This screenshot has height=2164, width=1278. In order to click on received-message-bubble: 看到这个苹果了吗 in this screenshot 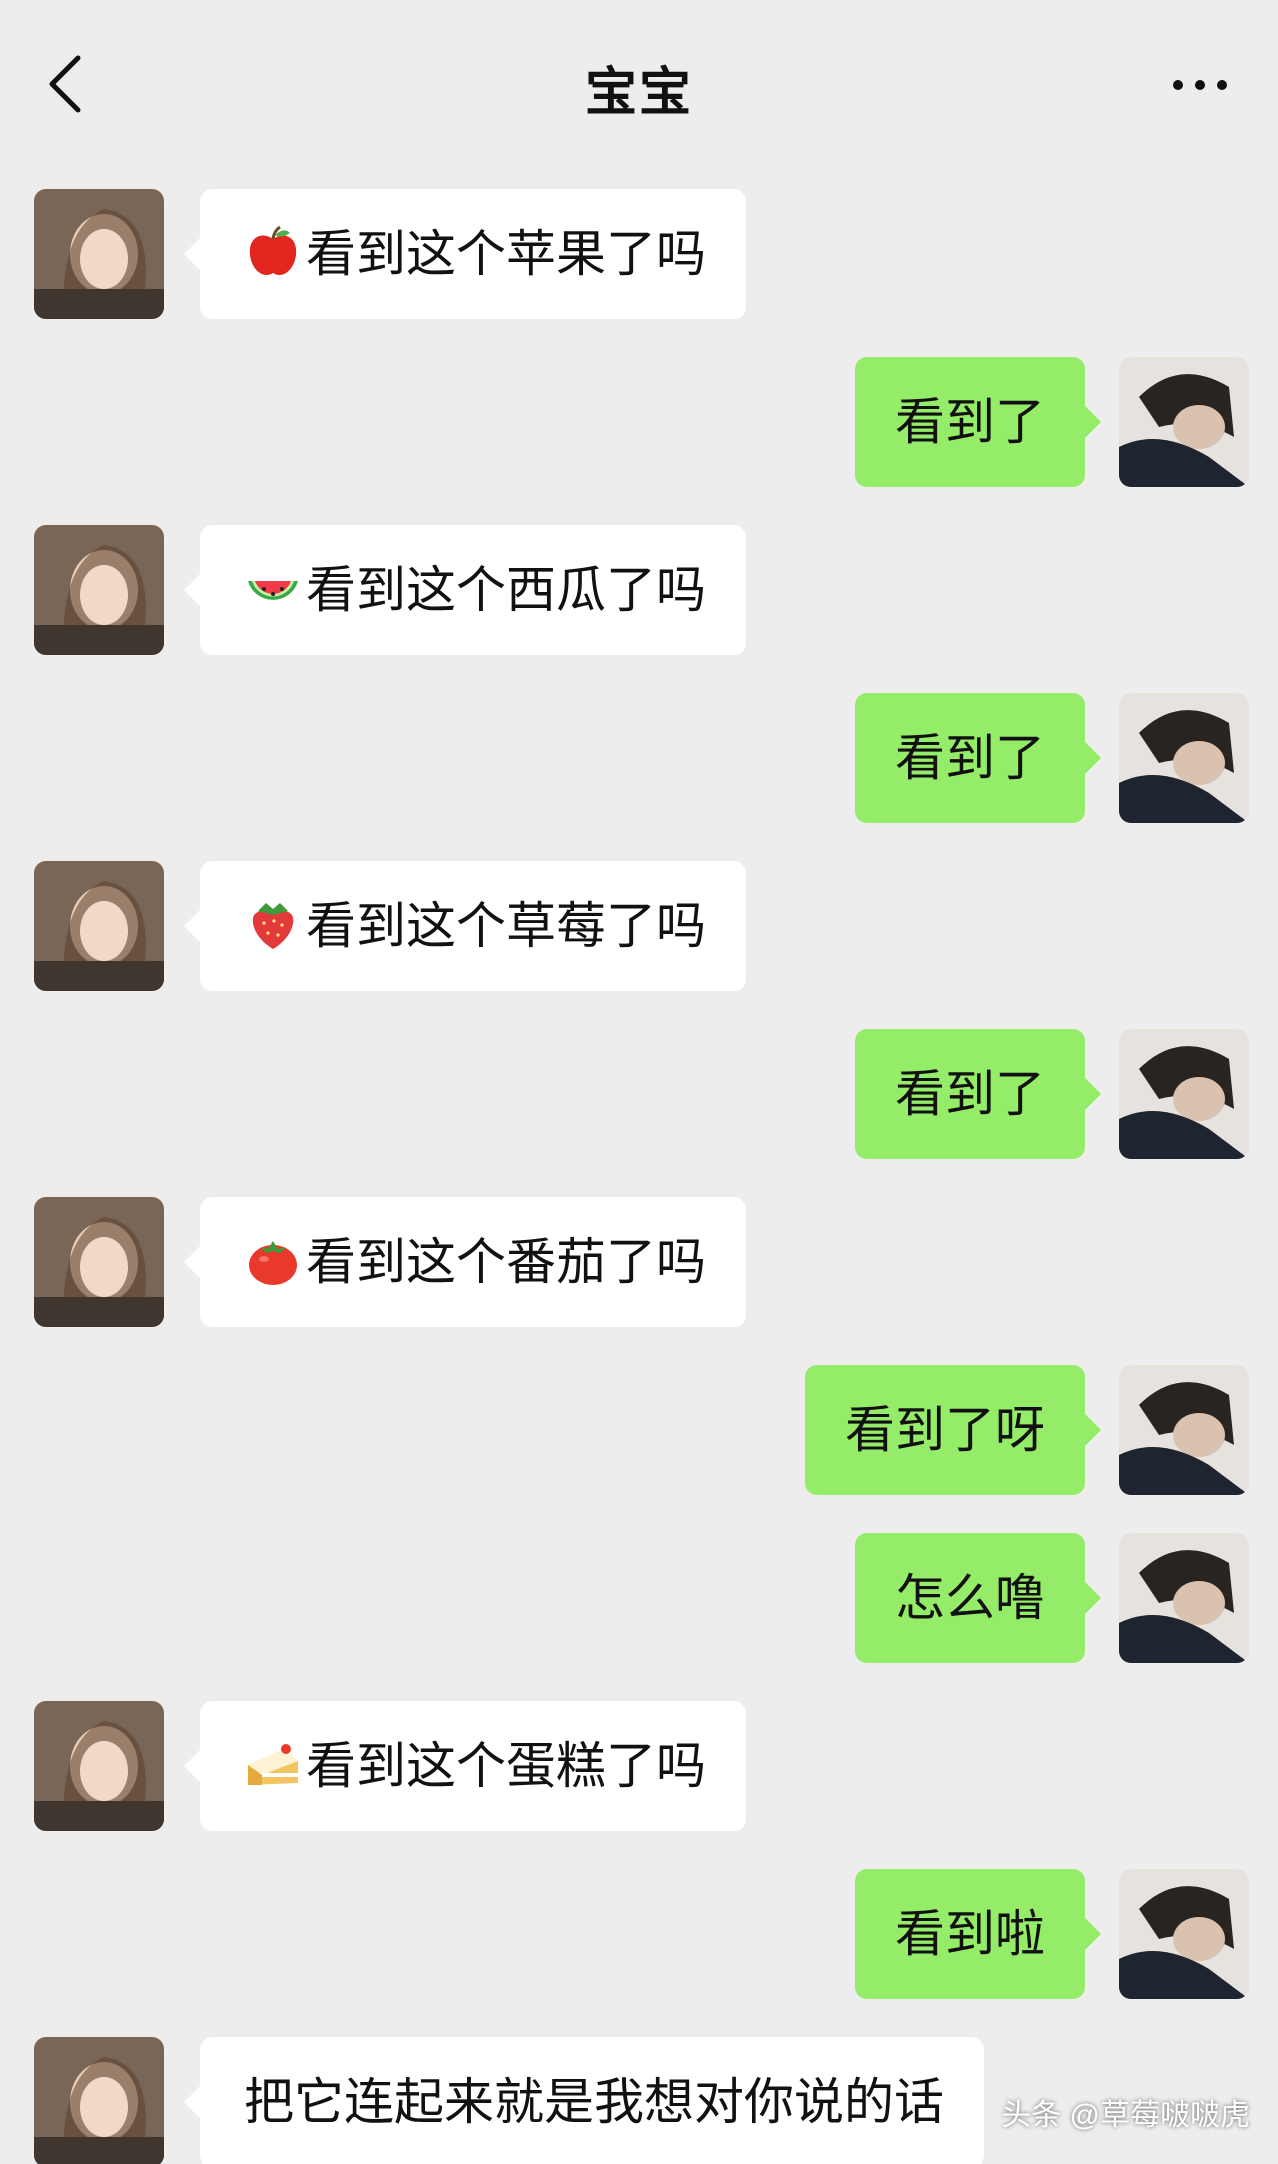, I will do `click(465, 254)`.